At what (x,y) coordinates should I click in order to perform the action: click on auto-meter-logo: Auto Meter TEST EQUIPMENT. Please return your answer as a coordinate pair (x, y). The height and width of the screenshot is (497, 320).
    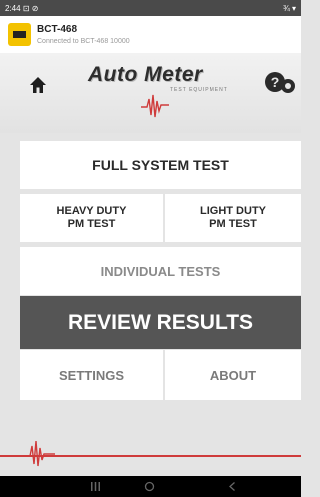
    Looking at the image, I should click on (168, 98).